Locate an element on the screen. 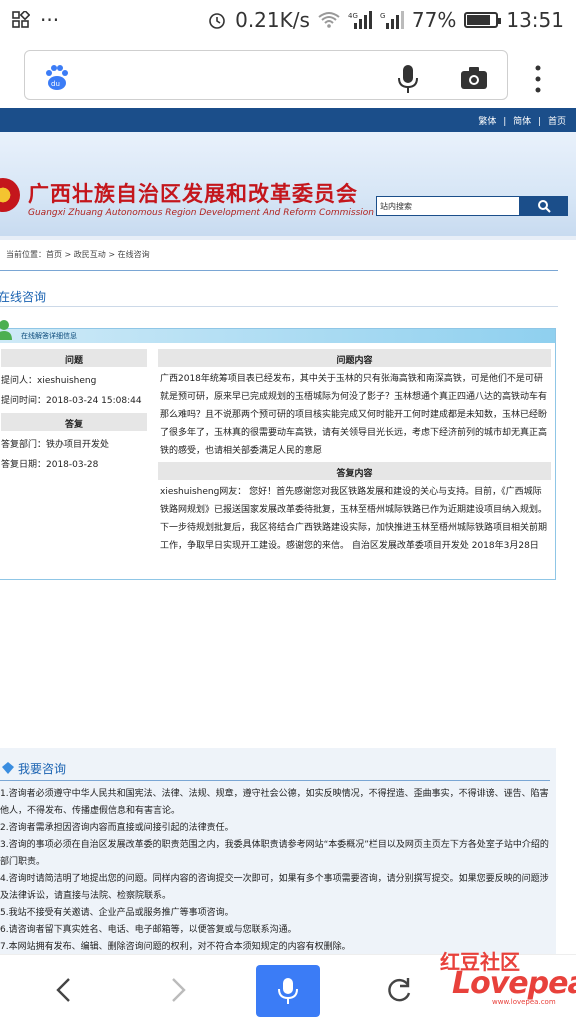  national-emblem-icon is located at coordinates (10, 195).